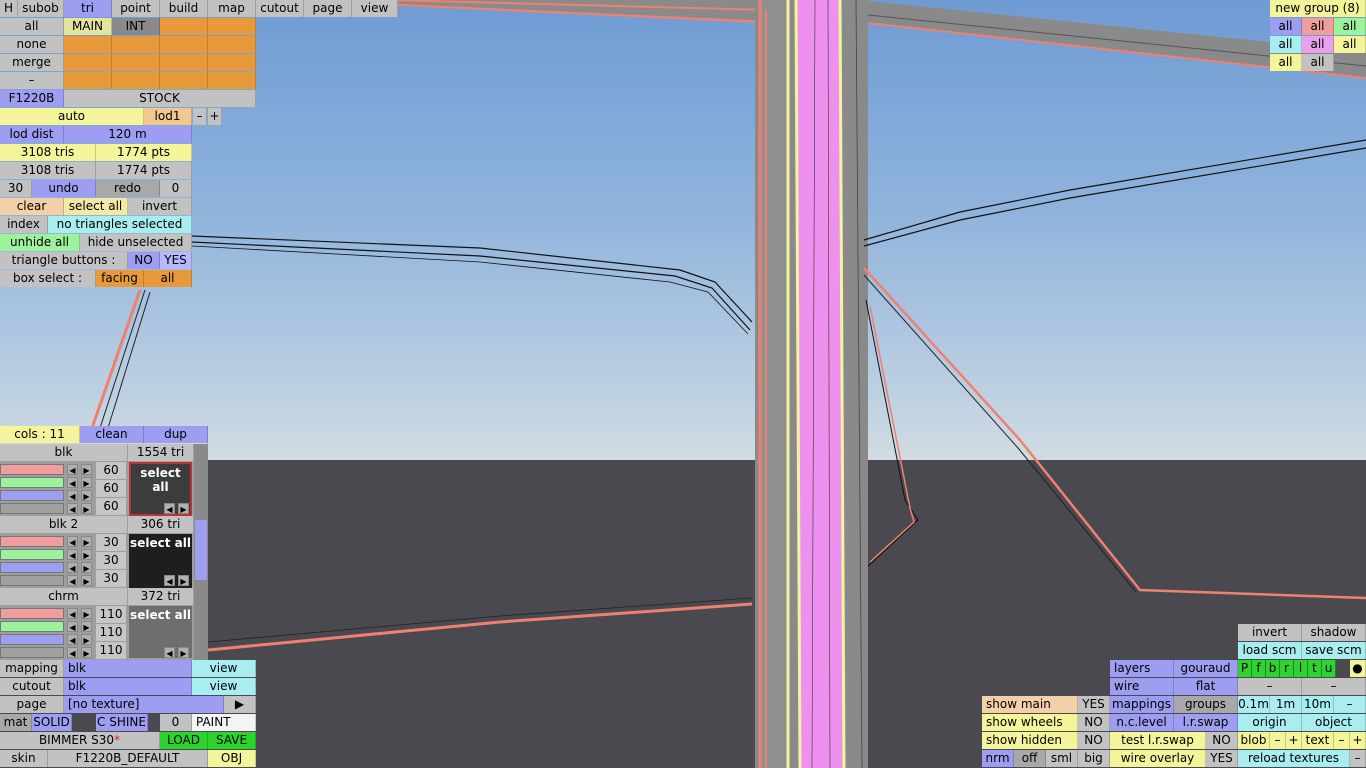  Describe the element at coordinates (32, 652) in the screenshot. I see `alpha-slider` at that location.